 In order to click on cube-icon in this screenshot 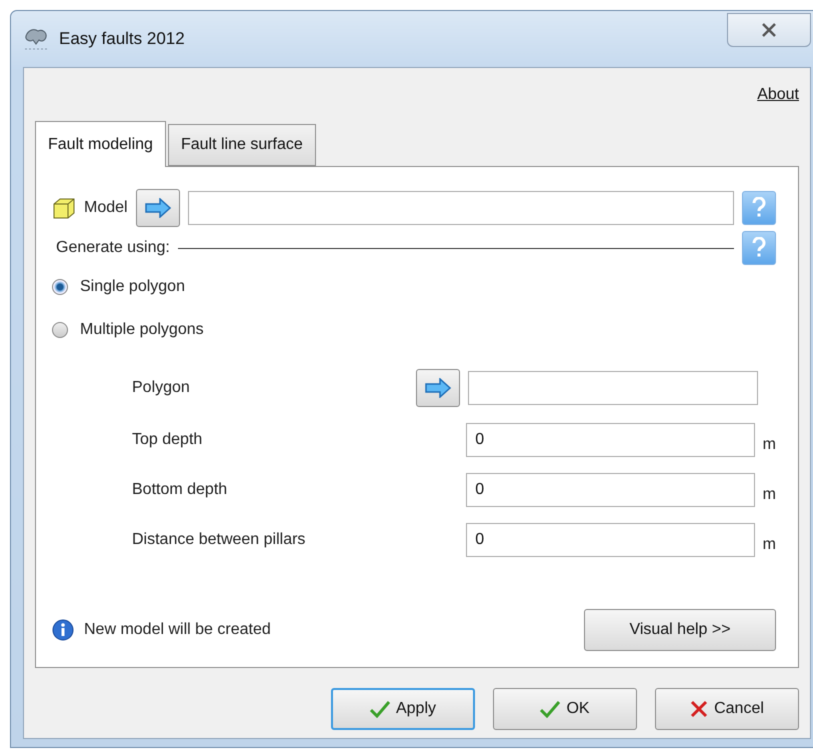, I will do `click(64, 208)`.